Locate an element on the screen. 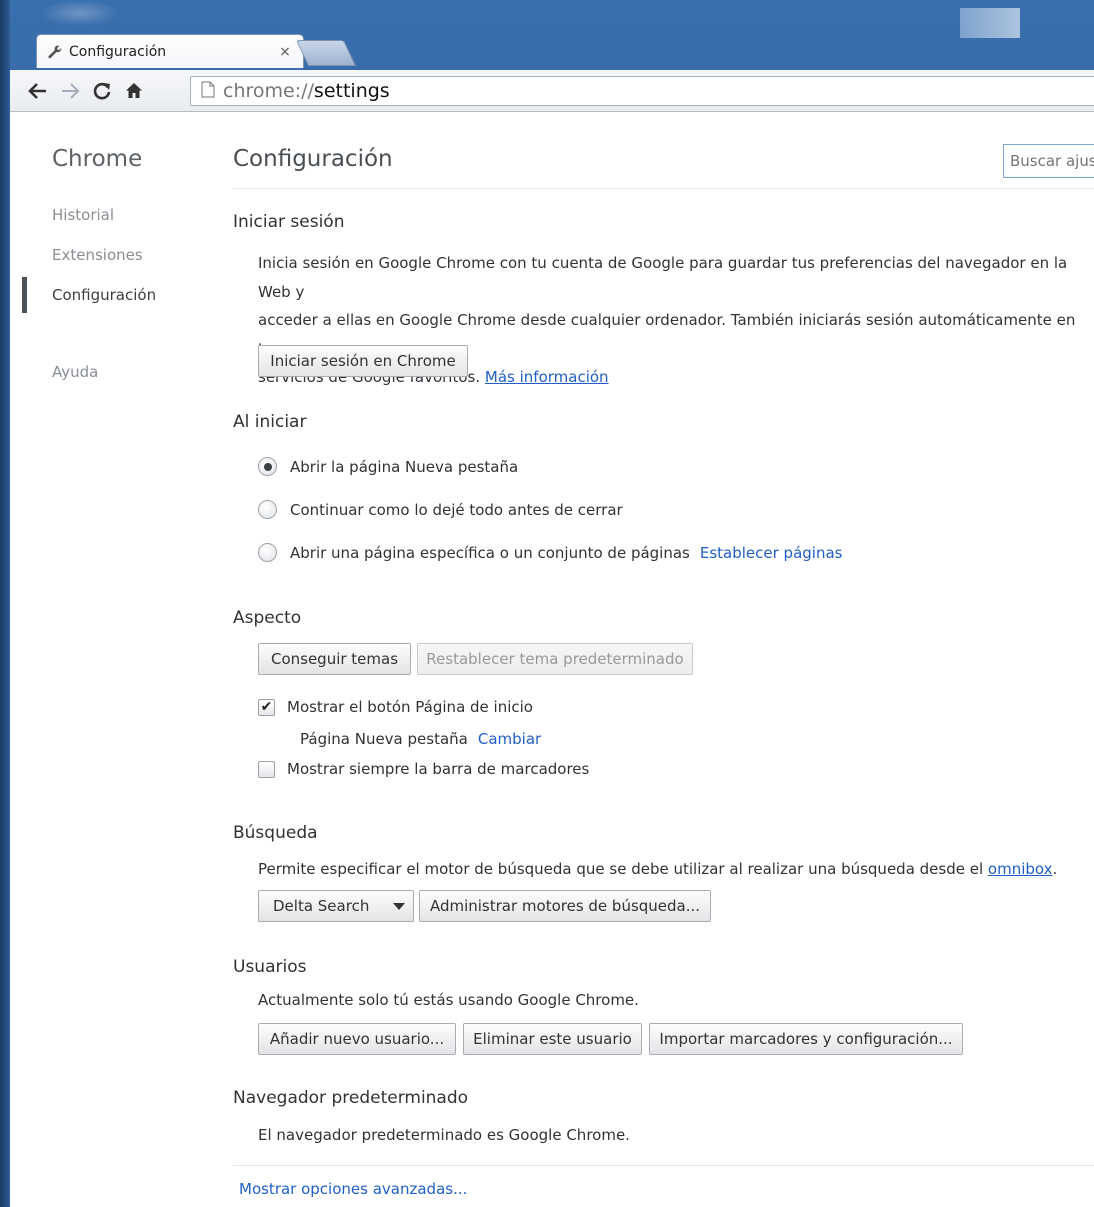 This screenshot has height=1207, width=1094. signin-chrome-button: Iniciar sesión en Chrome is located at coordinates (363, 361).